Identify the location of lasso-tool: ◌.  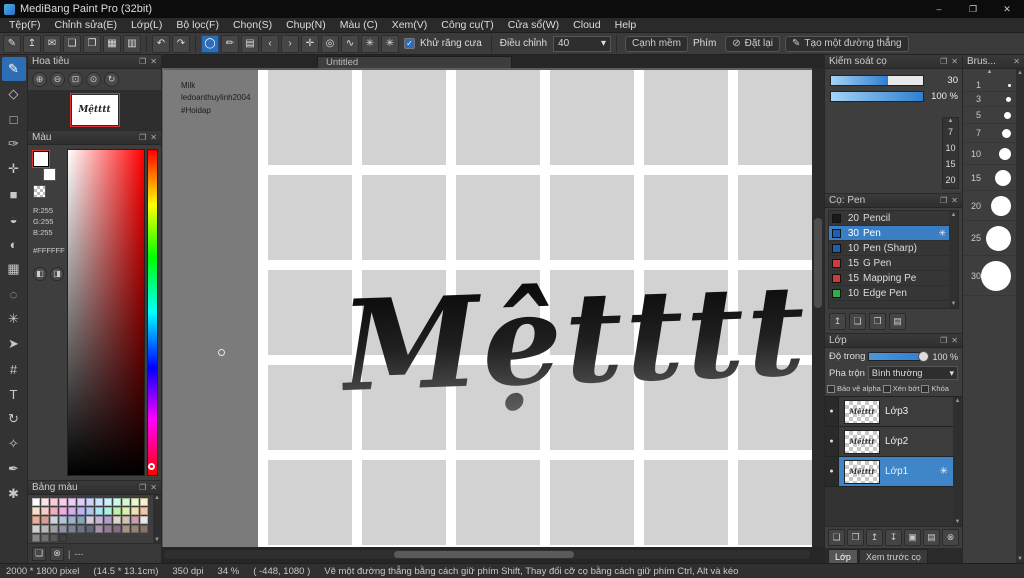
(14, 294).